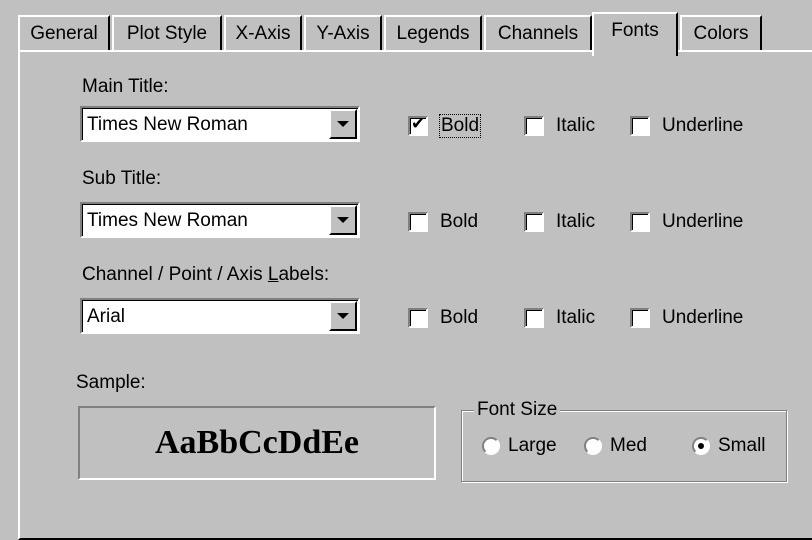  I want to click on tab-legends-label: Legends, so click(433, 33).